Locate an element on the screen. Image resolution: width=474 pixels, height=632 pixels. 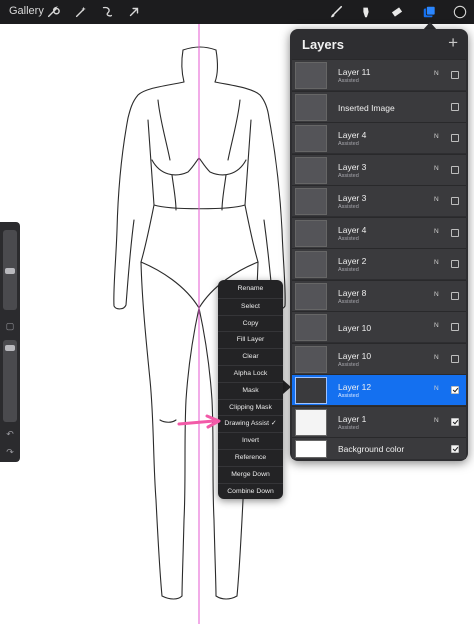
layer-row: Inserted Image is located at coordinates (379, 106).